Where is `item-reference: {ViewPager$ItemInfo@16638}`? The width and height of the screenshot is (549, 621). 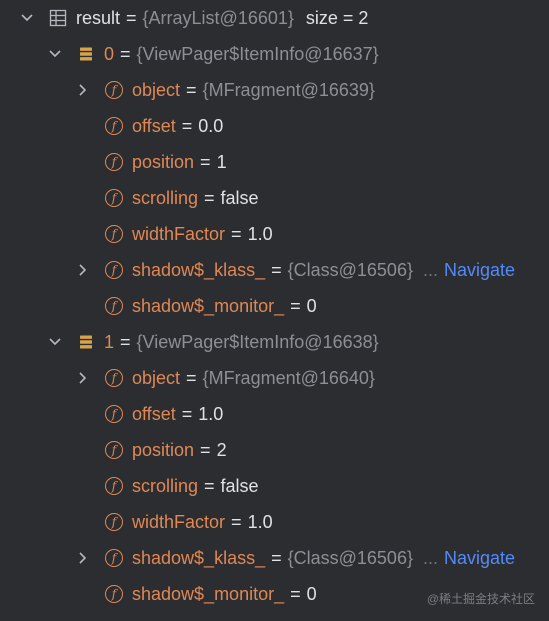
item-reference: {ViewPager$ItemInfo@16638} is located at coordinates (257, 341).